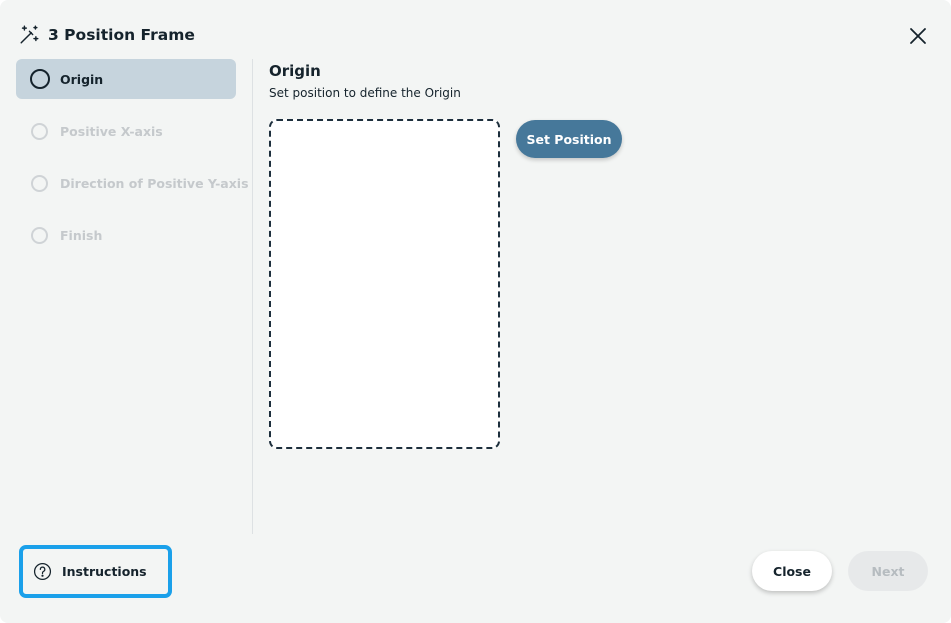 This screenshot has width=951, height=623. I want to click on content-subtitle: Set position to define the Origin, so click(365, 93).